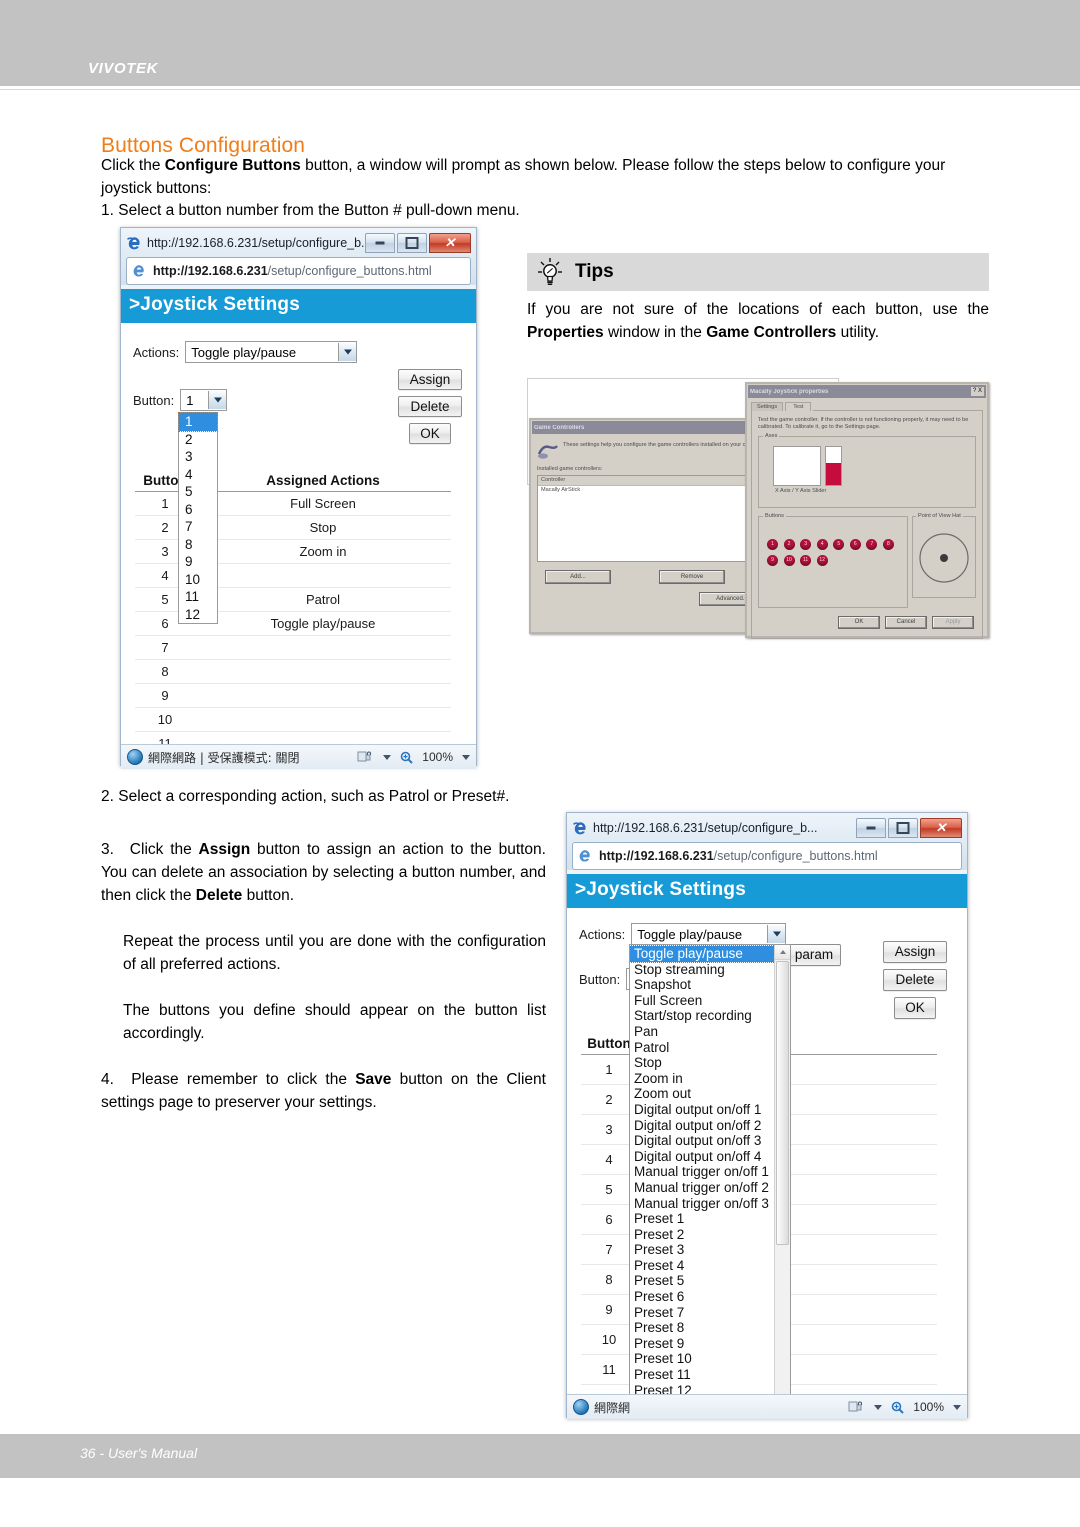  What do you see at coordinates (198, 492) in the screenshot?
I see `option-5: 5` at bounding box center [198, 492].